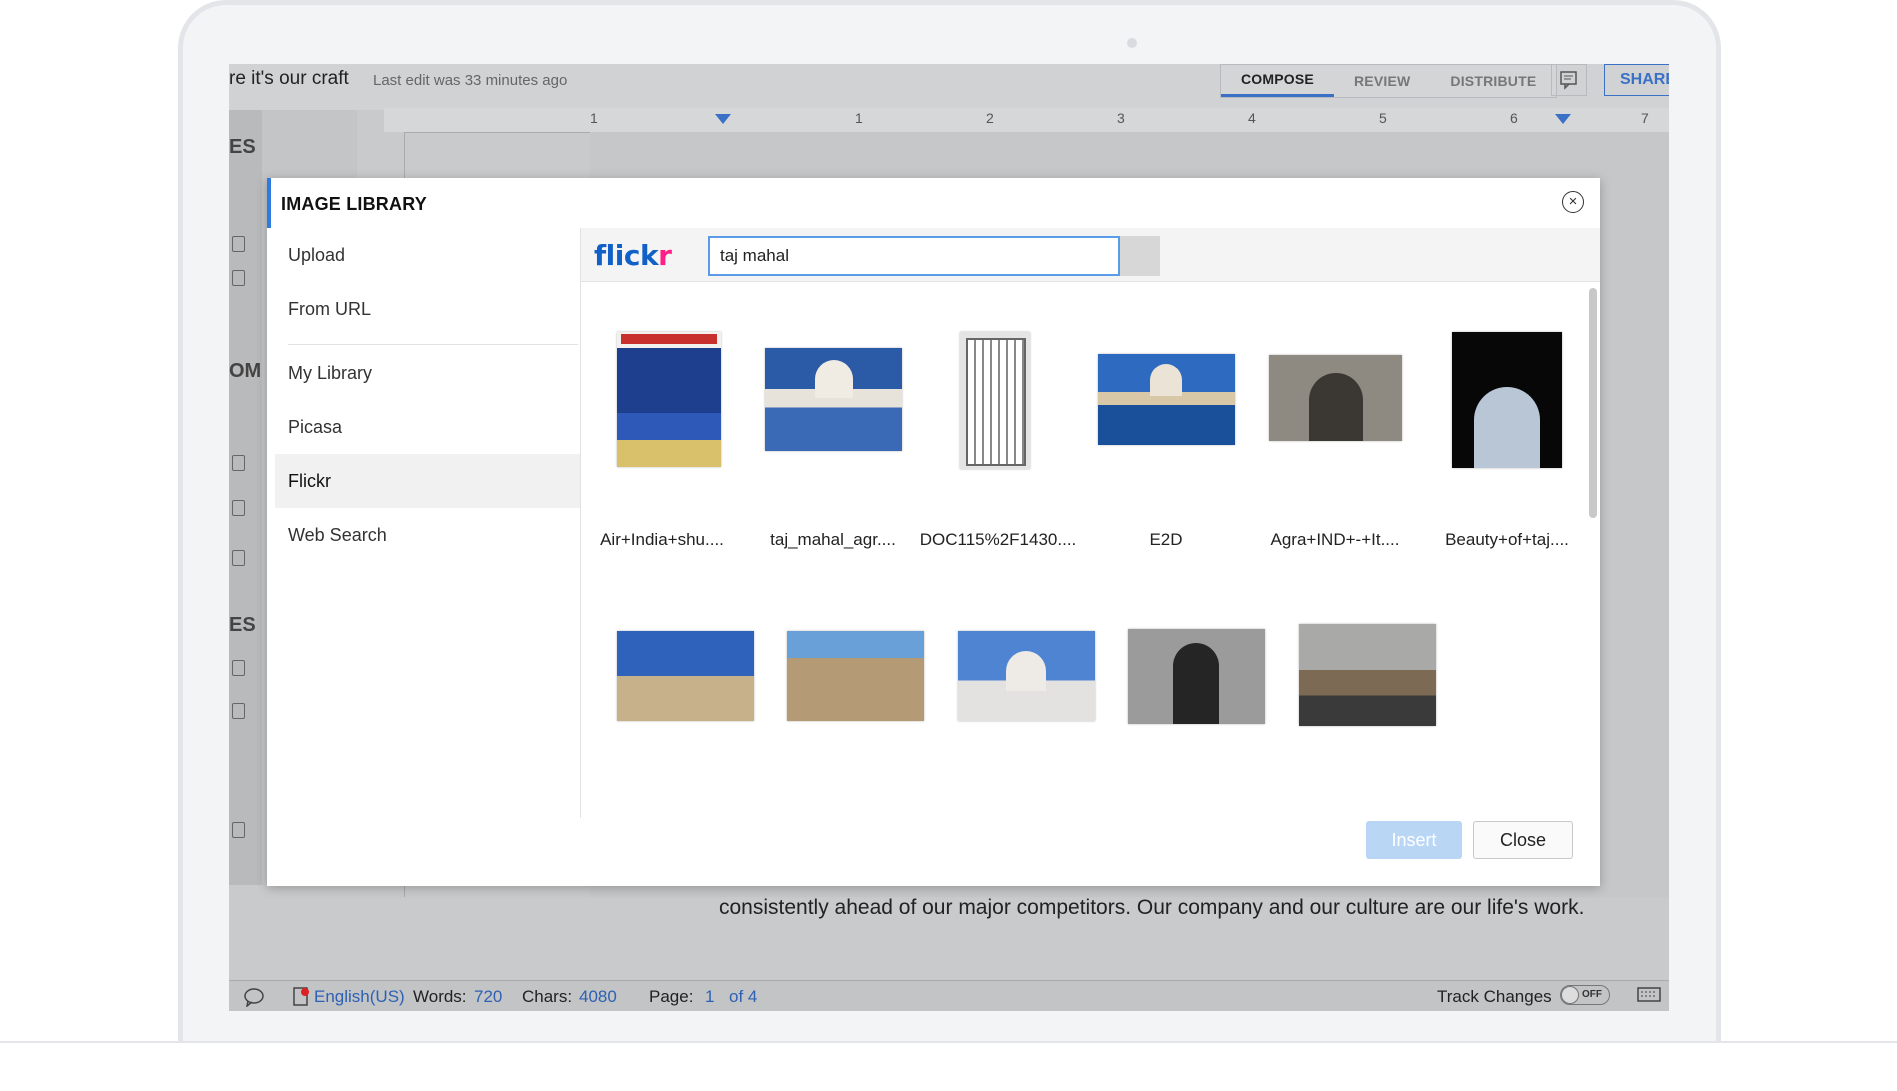 The image size is (1897, 1091). I want to click on close-button: Close, so click(1523, 840).